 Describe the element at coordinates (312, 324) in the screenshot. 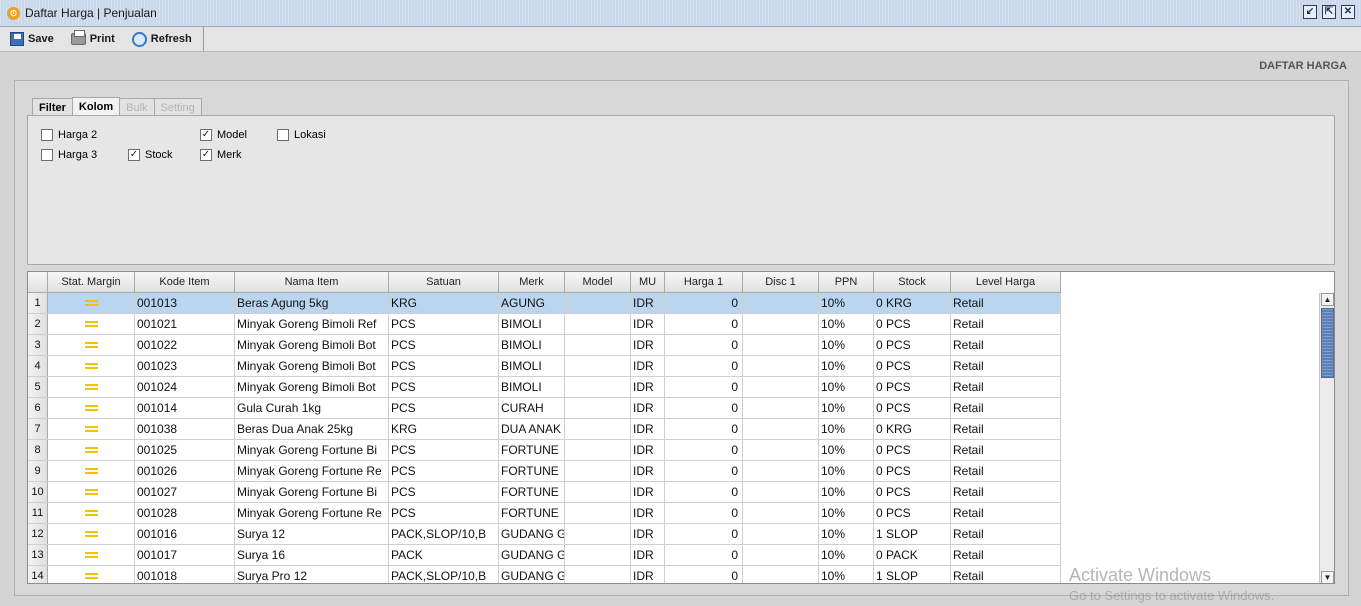

I see `cell-nama: Minyak Goreng Bimoli Ref` at that location.